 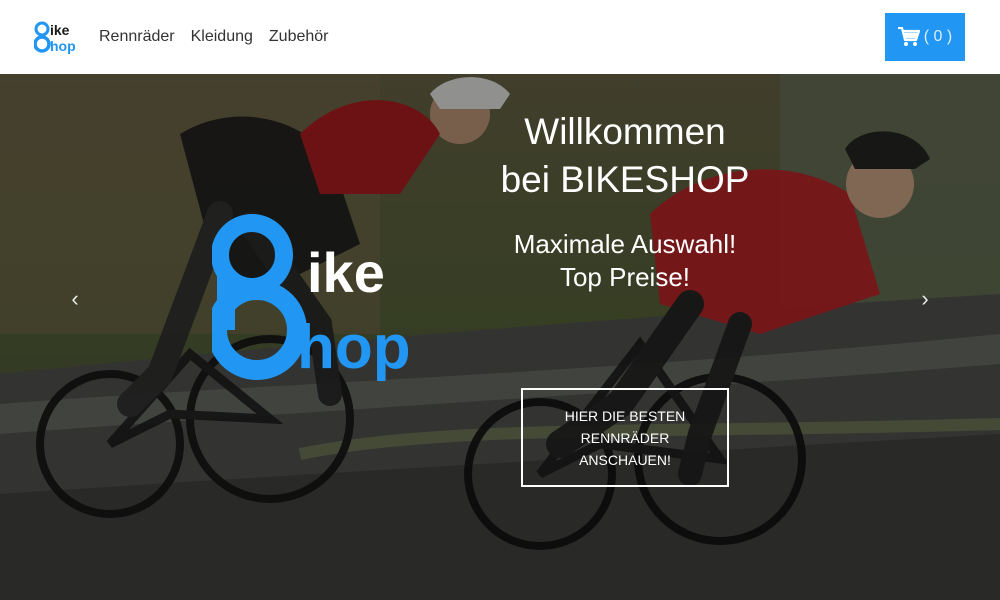 I want to click on hero-bikeshop-logo: ike hop, so click(x=311, y=298).